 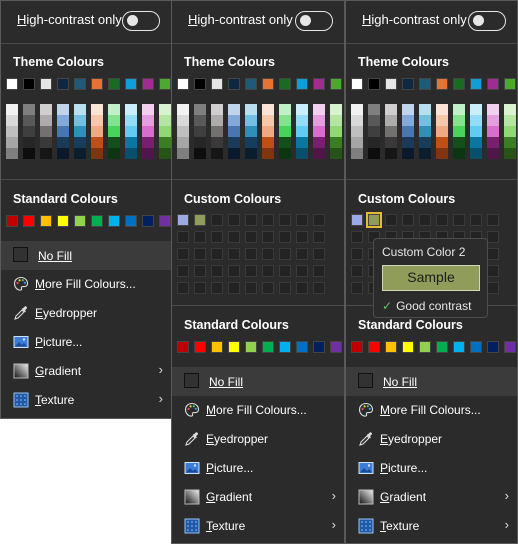 What do you see at coordinates (86, 371) in the screenshot?
I see `gradient-item: Gradient ›` at bounding box center [86, 371].